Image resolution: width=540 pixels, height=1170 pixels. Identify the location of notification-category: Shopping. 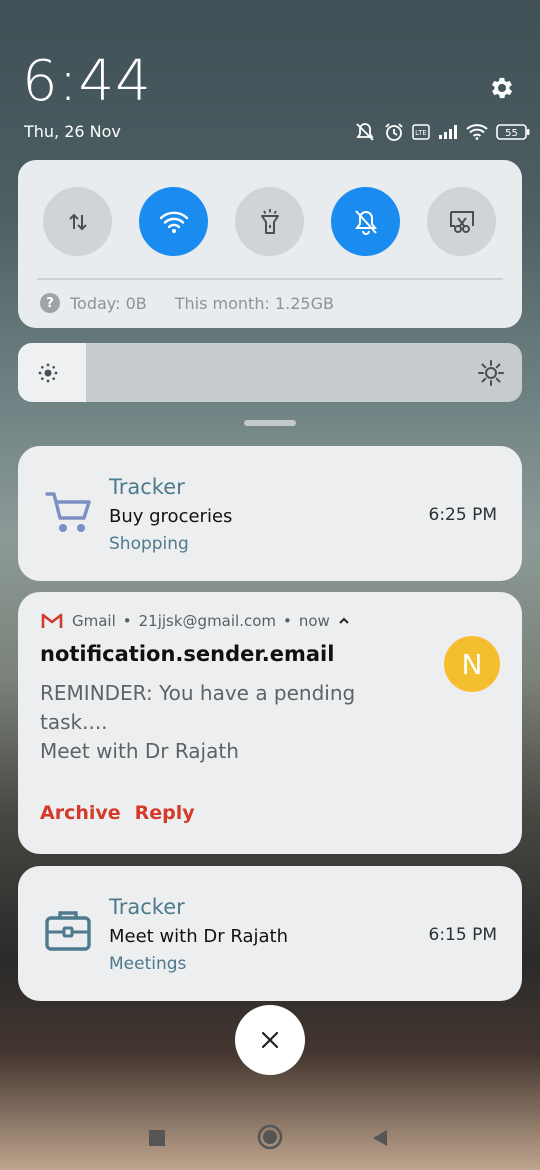
(149, 544).